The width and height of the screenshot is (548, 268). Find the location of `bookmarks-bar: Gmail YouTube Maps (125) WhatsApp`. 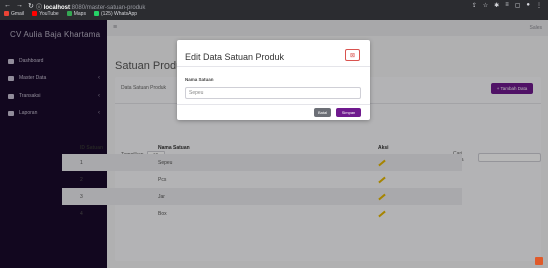

bookmarks-bar: Gmail YouTube Maps (125) WhatsApp is located at coordinates (70, 14).